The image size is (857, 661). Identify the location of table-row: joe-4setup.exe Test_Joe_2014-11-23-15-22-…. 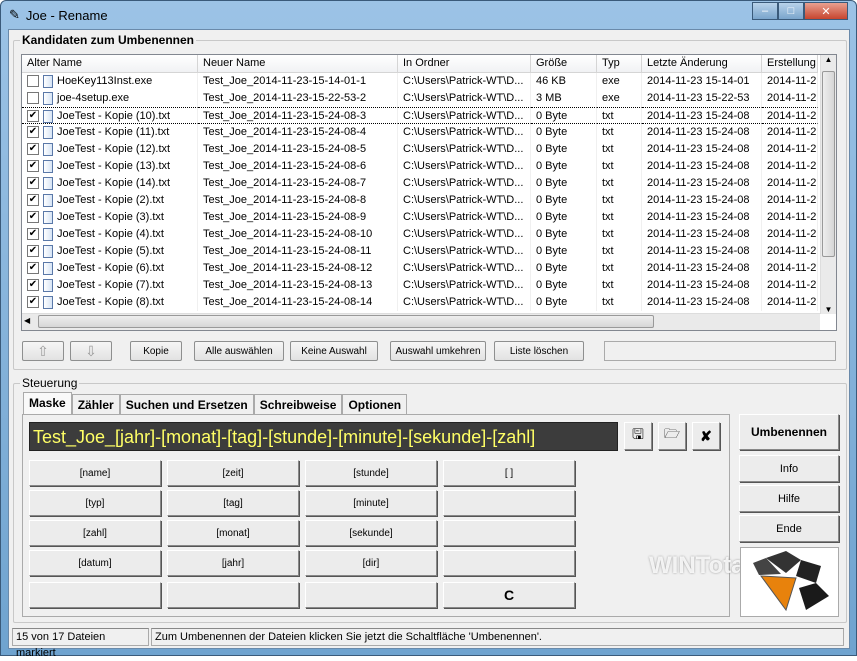
(420, 98).